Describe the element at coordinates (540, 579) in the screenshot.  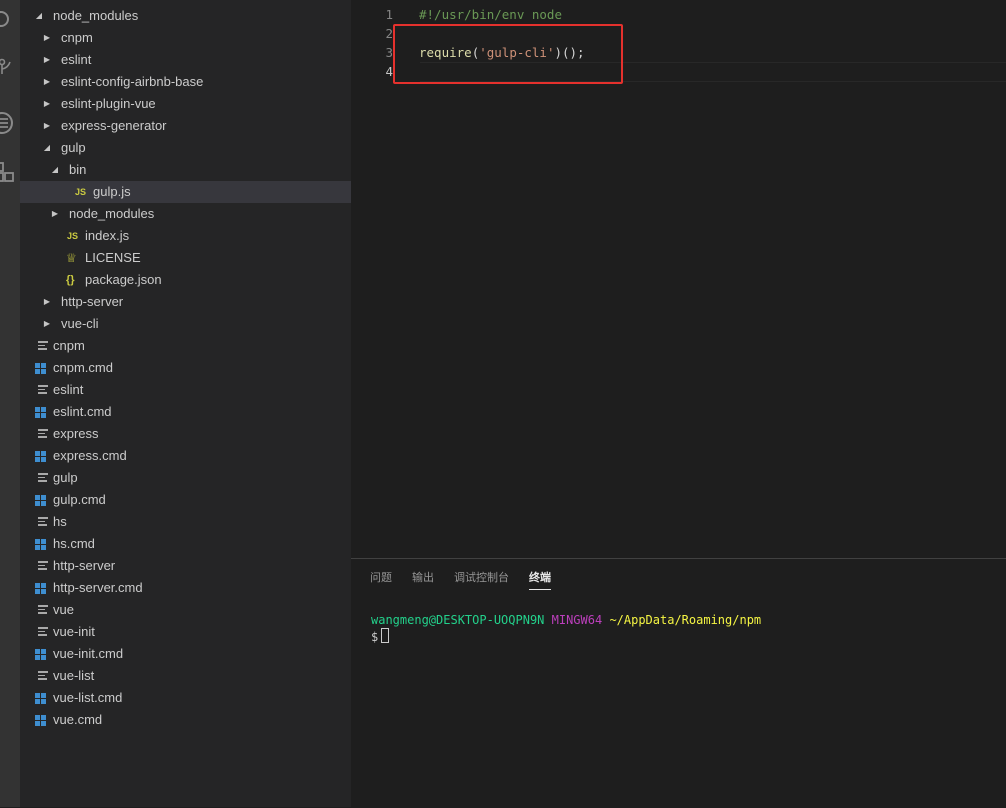
I see `tab-terminal: 终端` at that location.